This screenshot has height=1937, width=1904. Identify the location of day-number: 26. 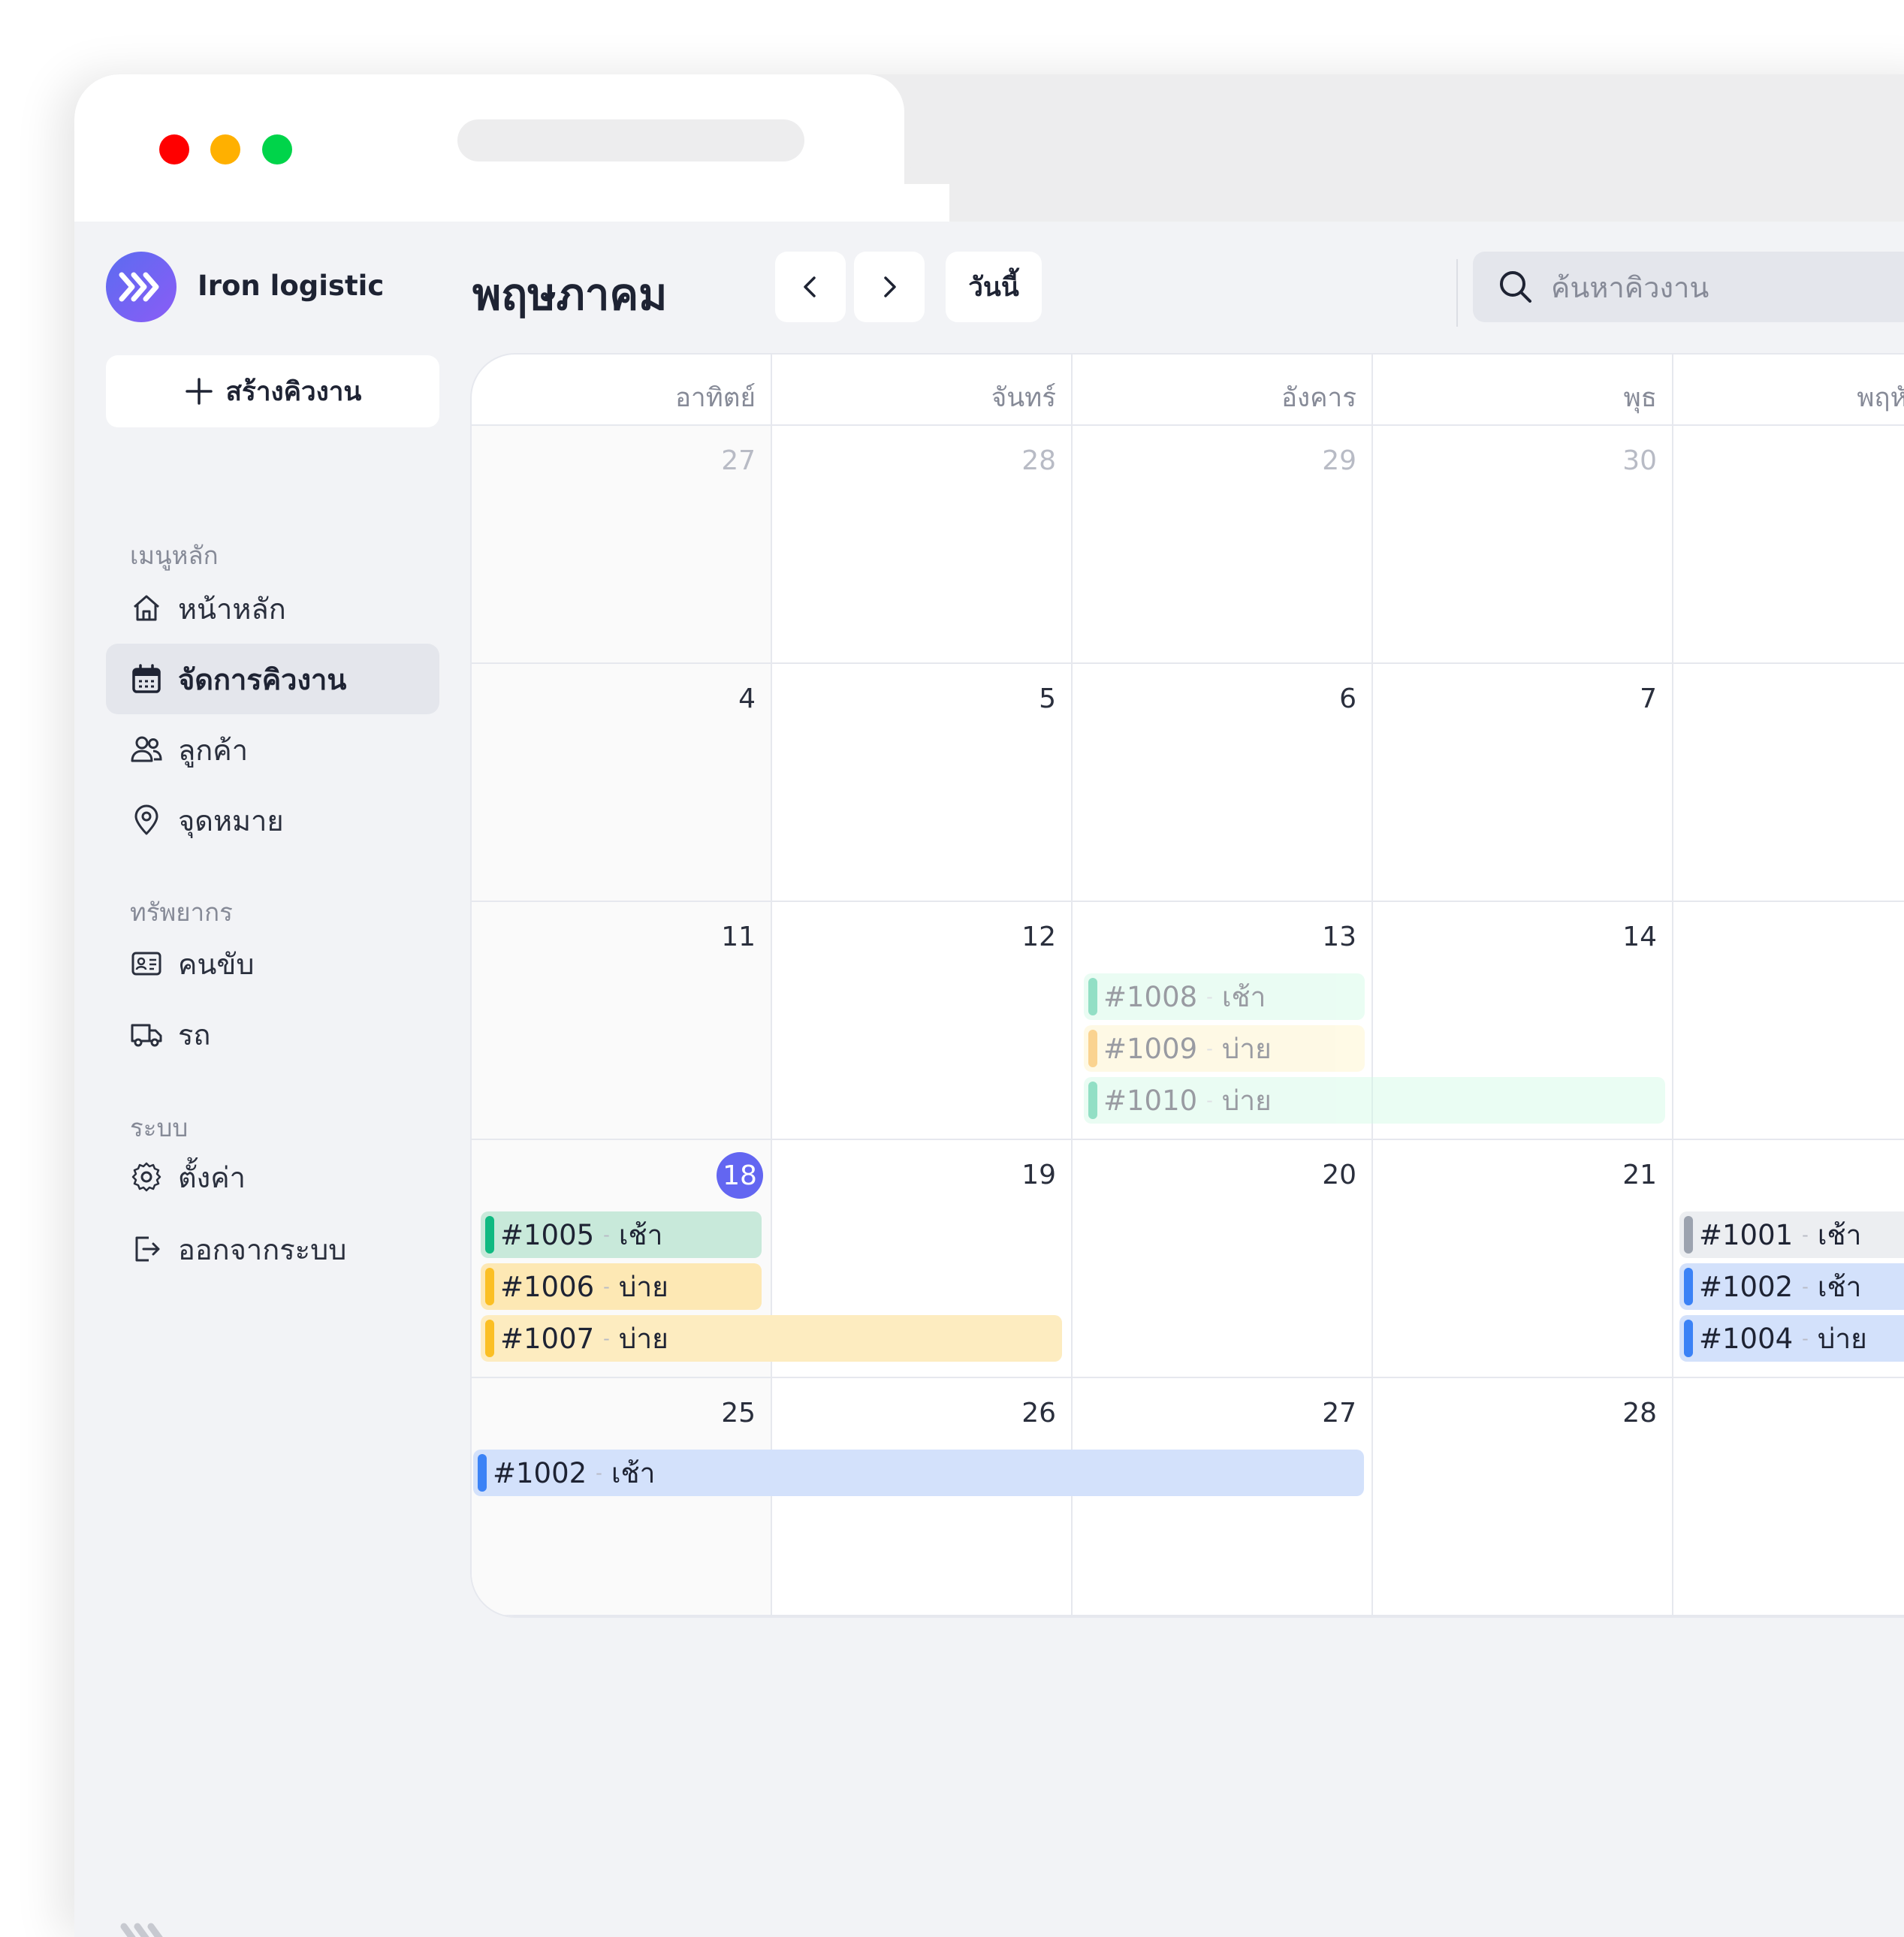
(1038, 1413).